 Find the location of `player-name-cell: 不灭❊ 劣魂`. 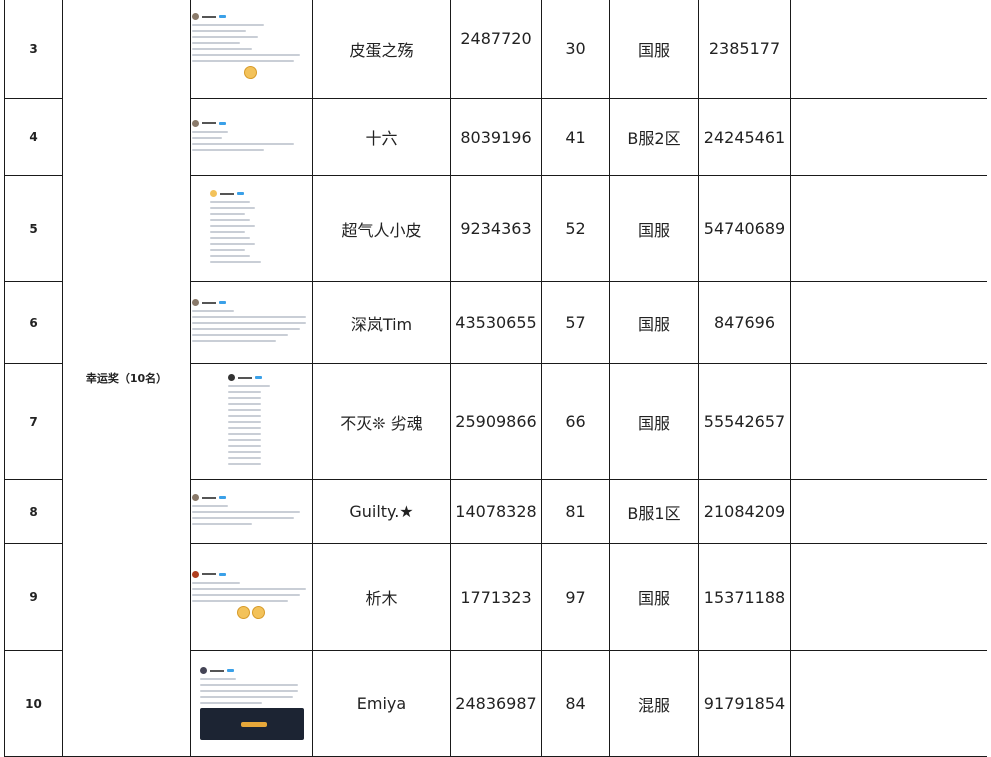

player-name-cell: 不灭❊ 劣魂 is located at coordinates (381, 421).